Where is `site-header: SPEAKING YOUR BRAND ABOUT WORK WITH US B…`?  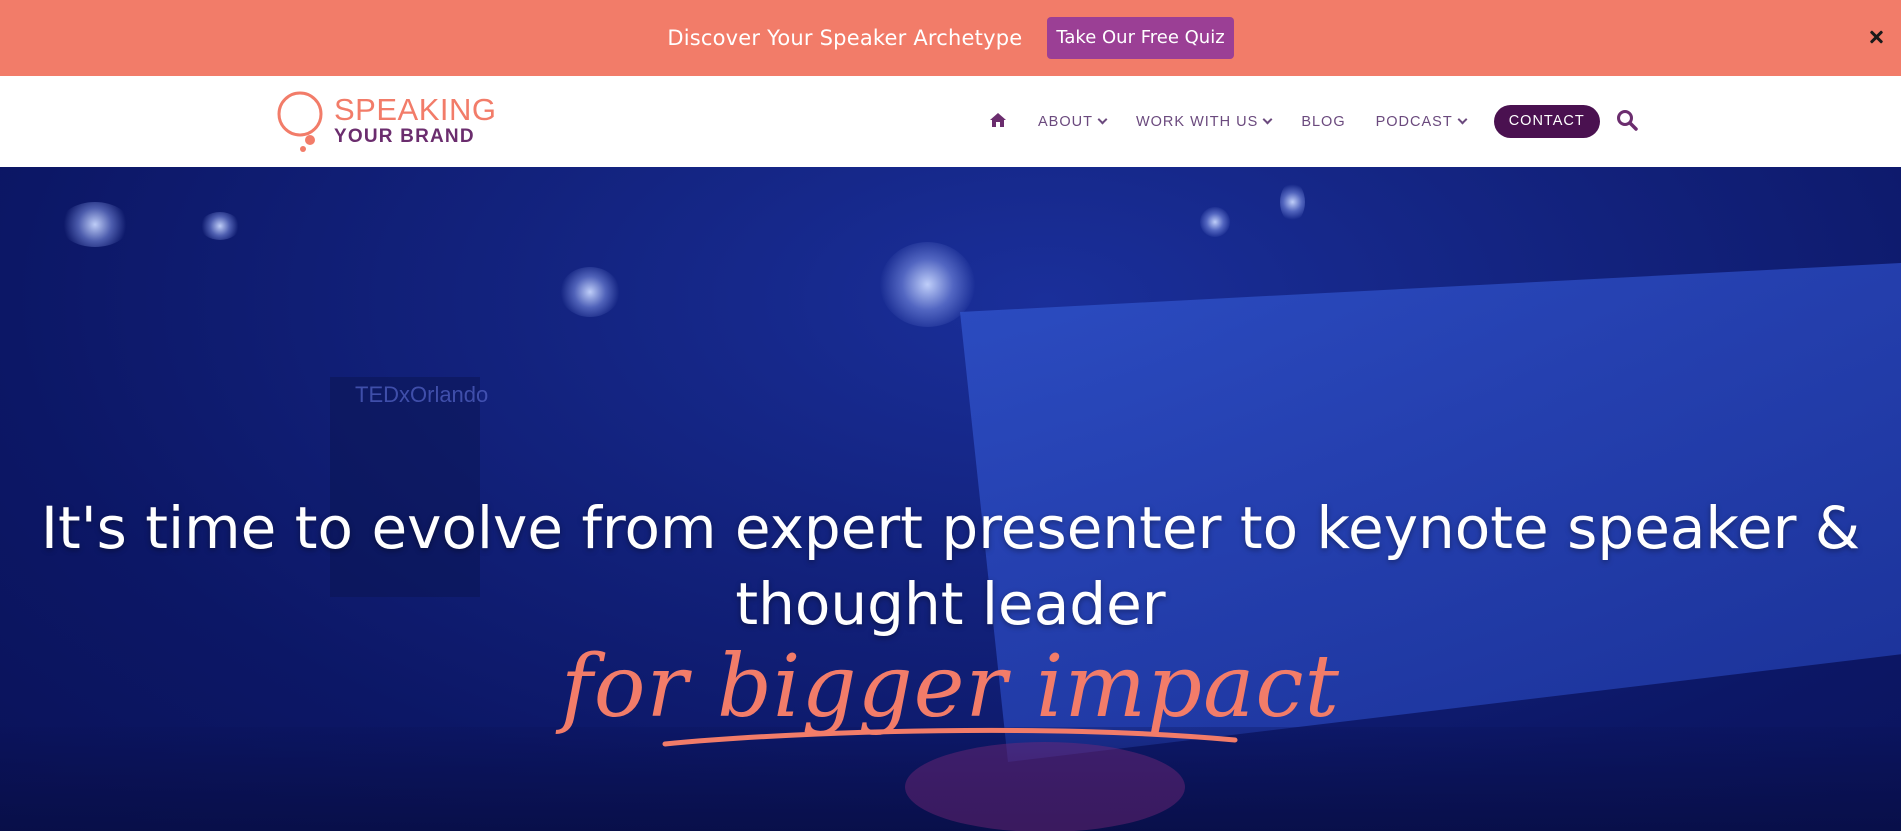 site-header: SPEAKING YOUR BRAND ABOUT WORK WITH US B… is located at coordinates (950, 121).